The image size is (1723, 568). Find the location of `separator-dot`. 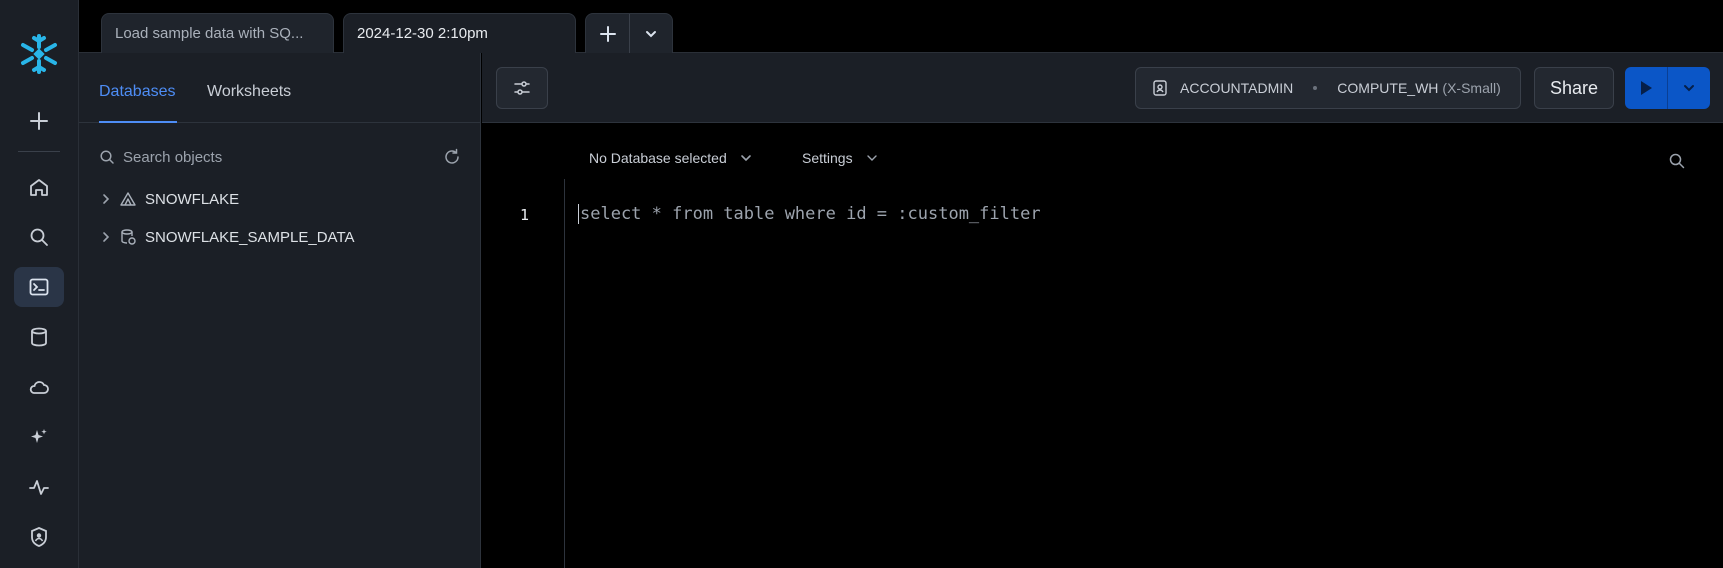

separator-dot is located at coordinates (1315, 88).